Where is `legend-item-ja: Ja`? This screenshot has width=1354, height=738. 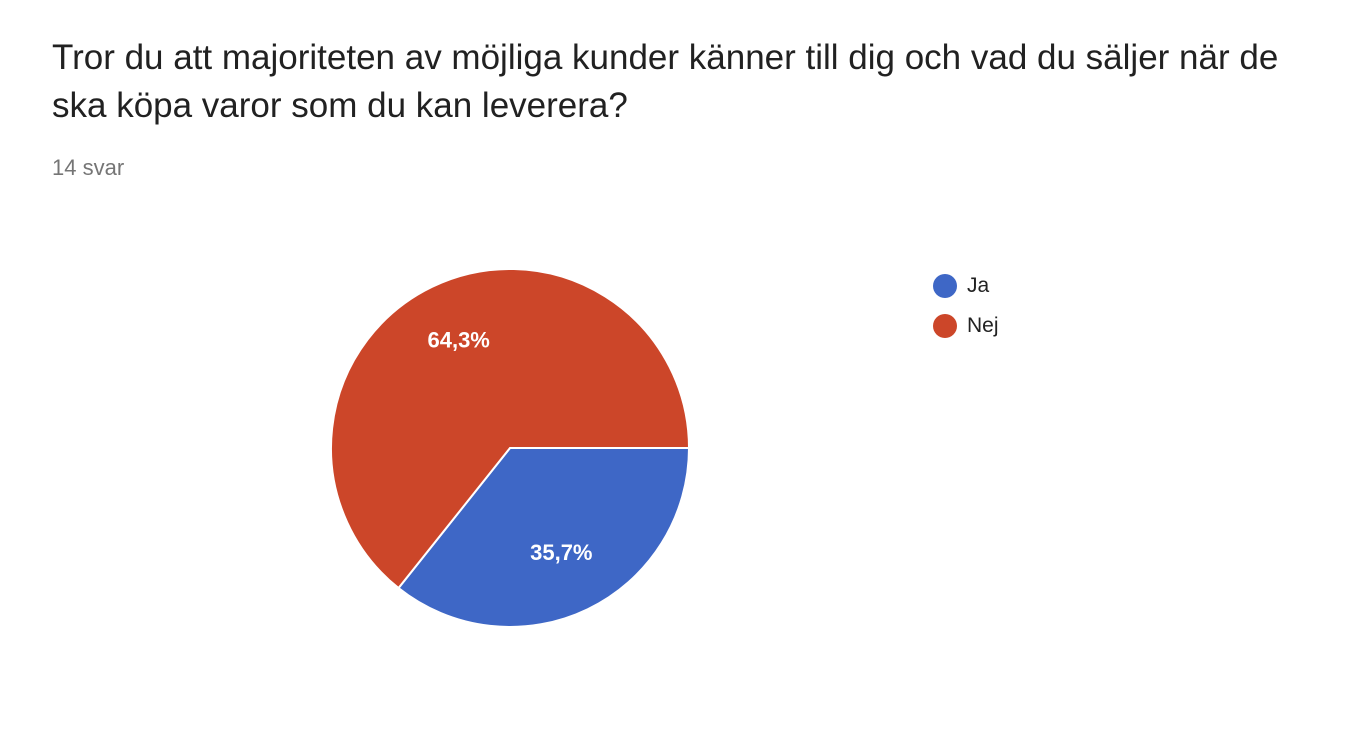 legend-item-ja: Ja is located at coordinates (966, 286).